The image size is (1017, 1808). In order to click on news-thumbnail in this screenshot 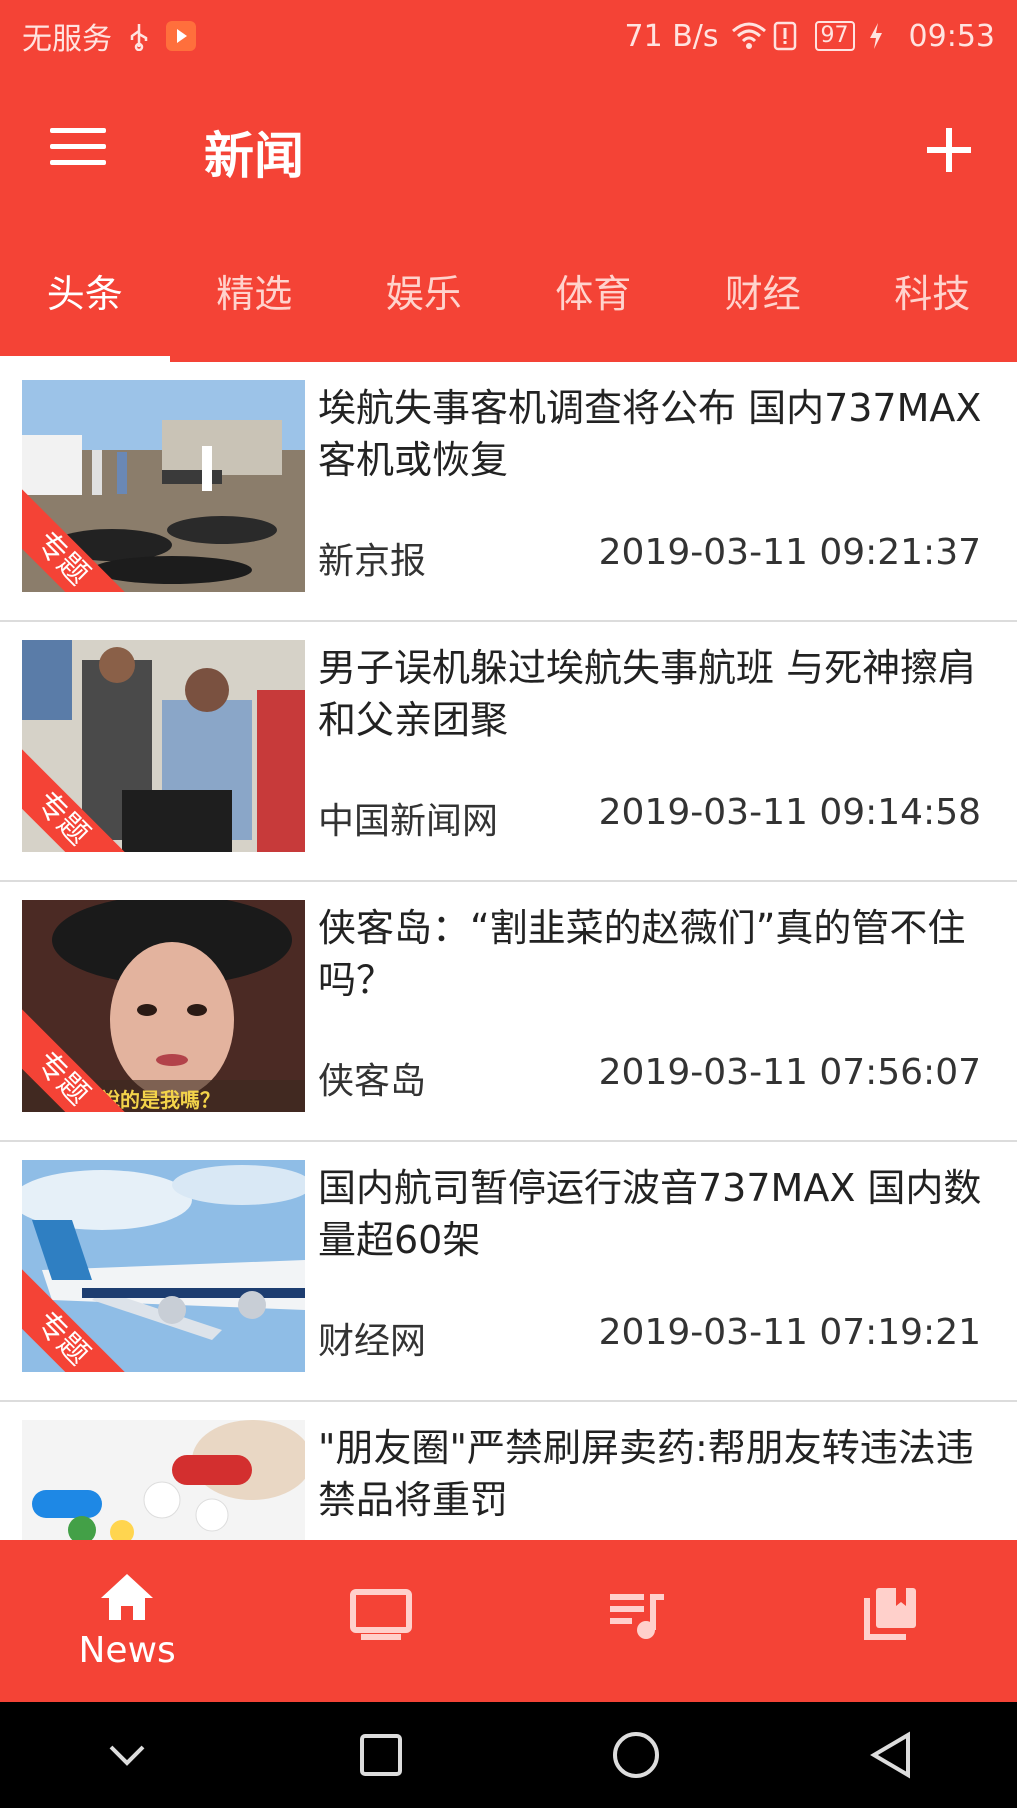, I will do `click(163, 1480)`.